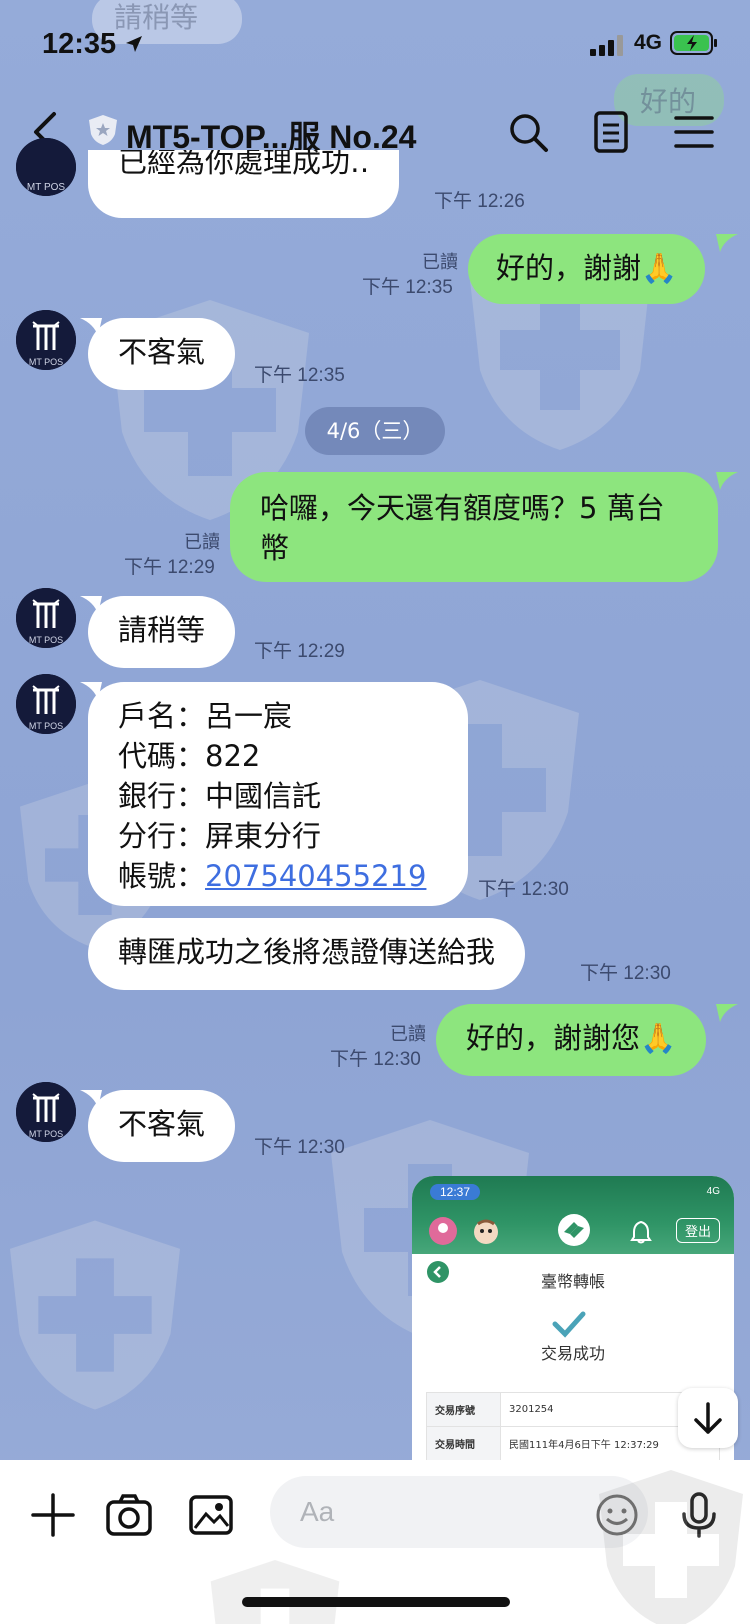 Image resolution: width=750 pixels, height=1624 pixels. I want to click on image-clock: 12:37, so click(455, 1192).